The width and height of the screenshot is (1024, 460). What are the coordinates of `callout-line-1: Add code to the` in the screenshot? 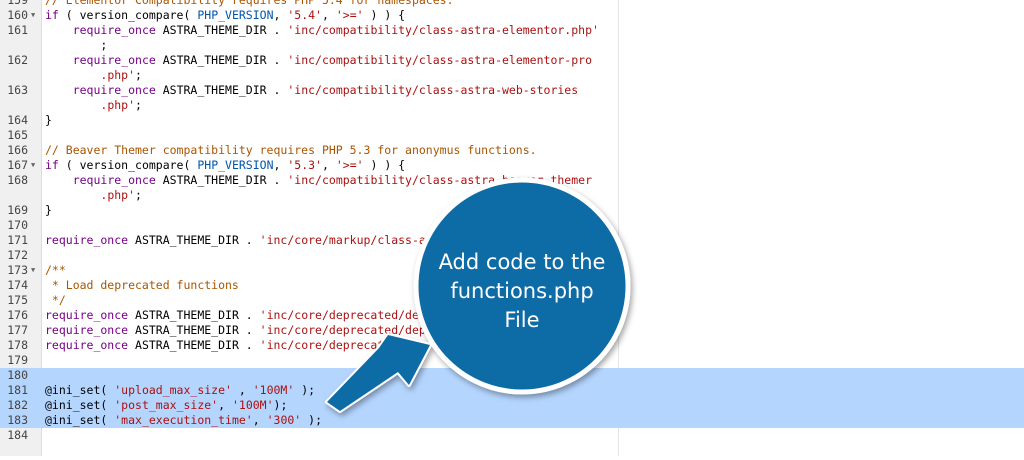 It's located at (522, 262).